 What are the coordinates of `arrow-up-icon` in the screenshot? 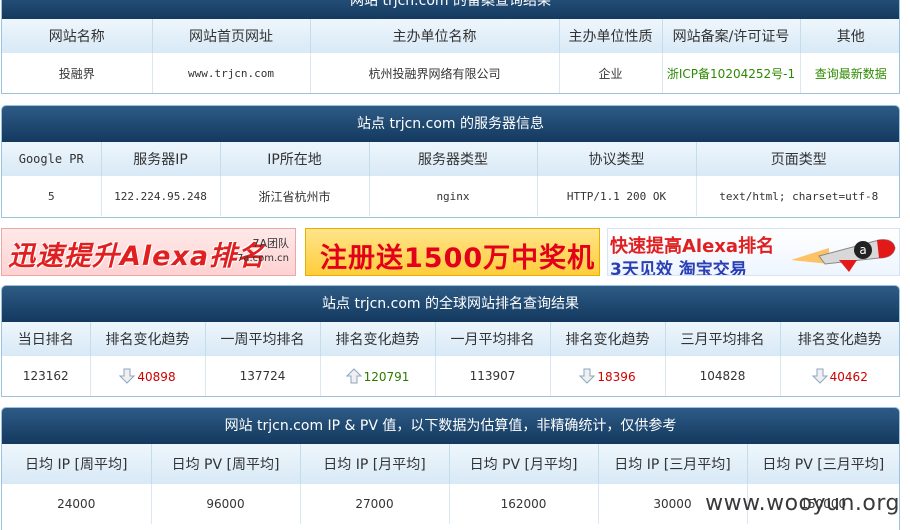 It's located at (353, 376).